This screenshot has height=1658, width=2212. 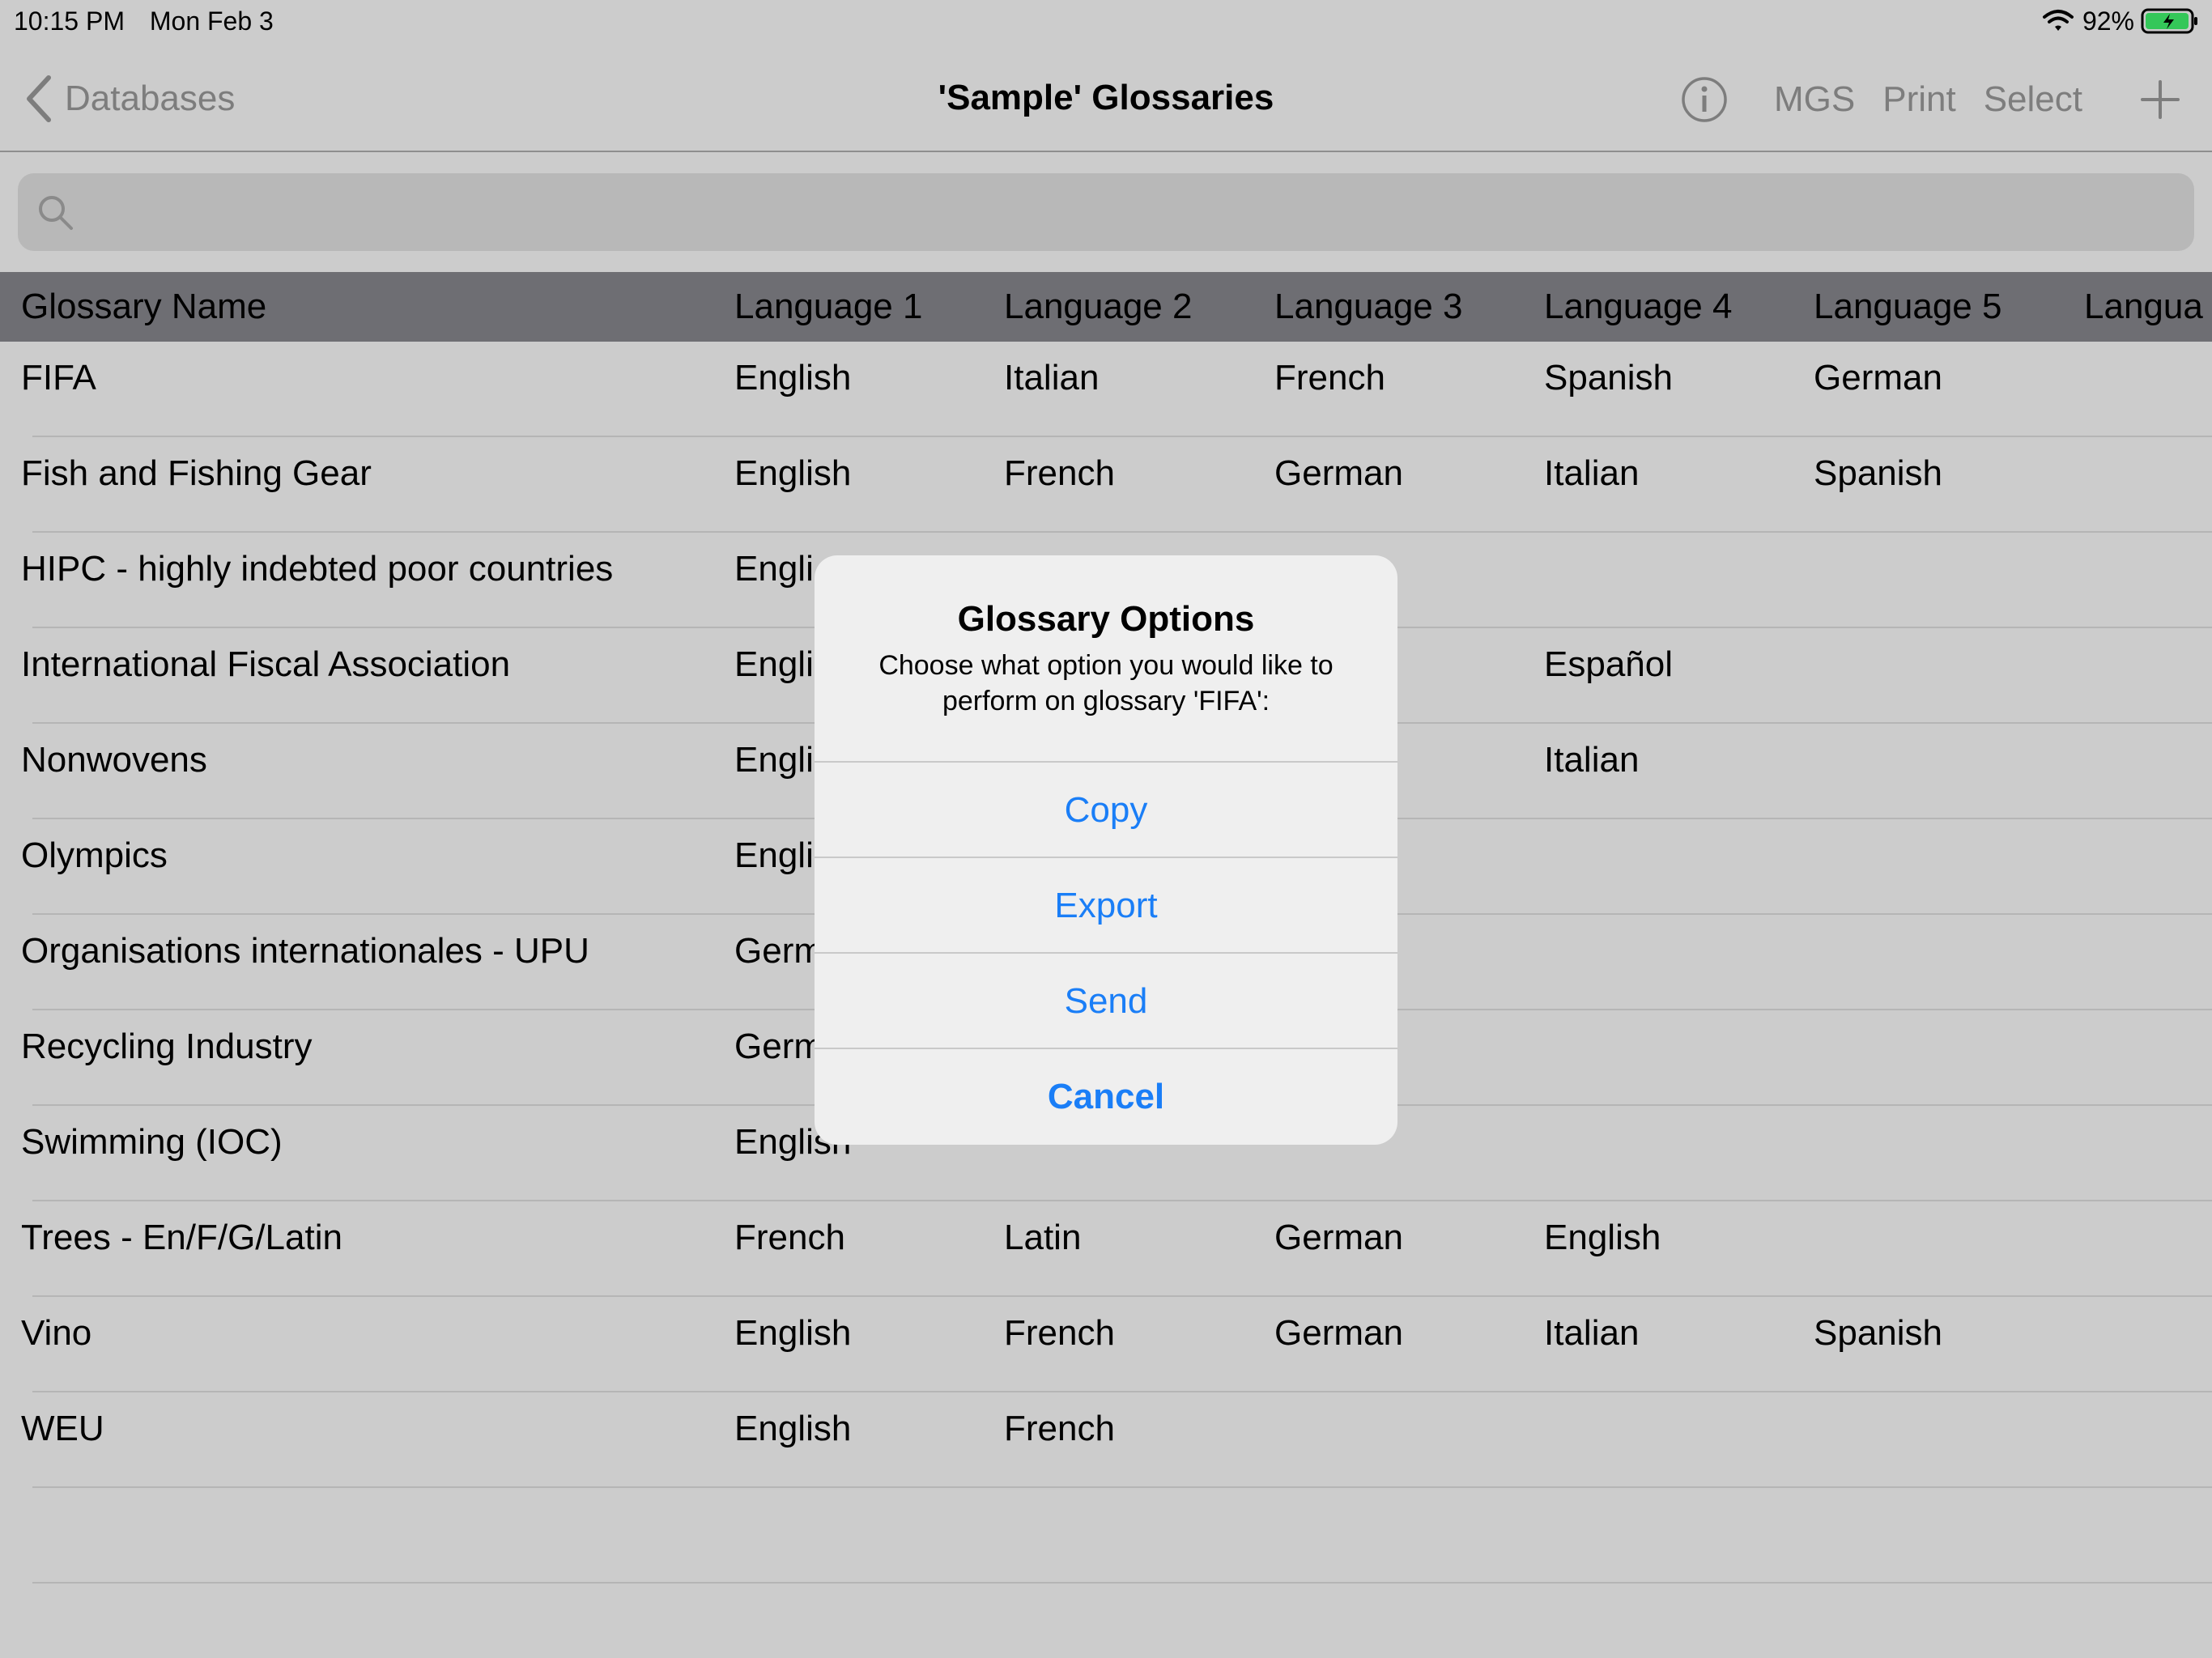 What do you see at coordinates (1106, 1000) in the screenshot?
I see `send-button: Send` at bounding box center [1106, 1000].